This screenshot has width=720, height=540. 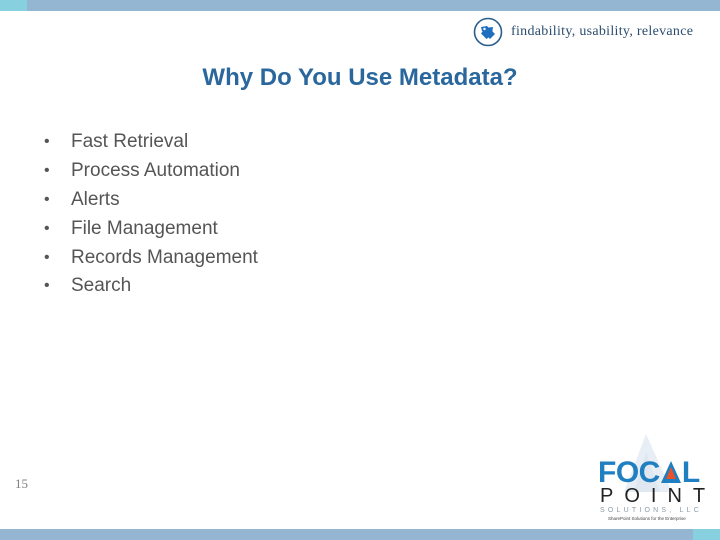 What do you see at coordinates (647, 518) in the screenshot?
I see `logo-tagline: SharePoint Solutions for the Enterprise` at bounding box center [647, 518].